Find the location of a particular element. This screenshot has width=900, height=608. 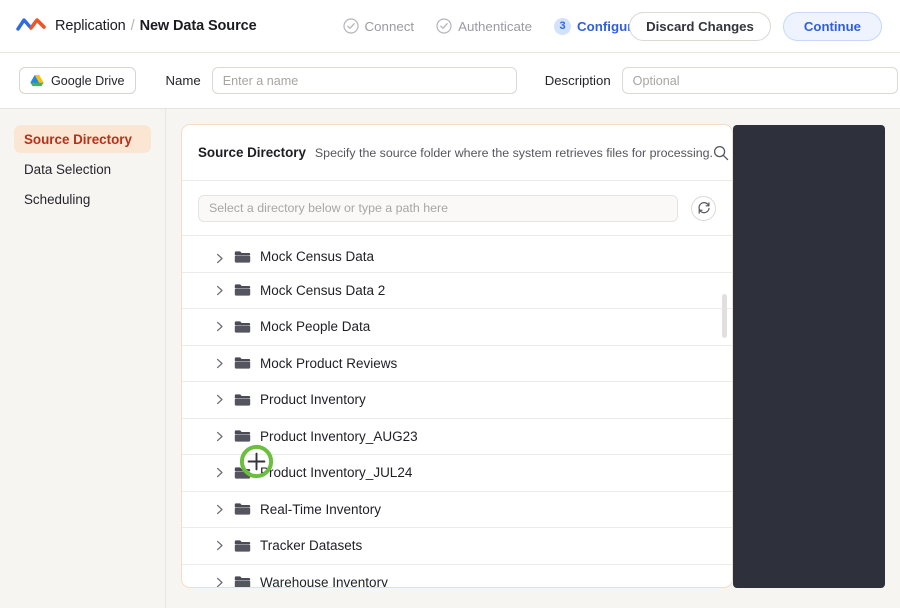

tree-row-label: Warehouse Inventory is located at coordinates (324, 580).